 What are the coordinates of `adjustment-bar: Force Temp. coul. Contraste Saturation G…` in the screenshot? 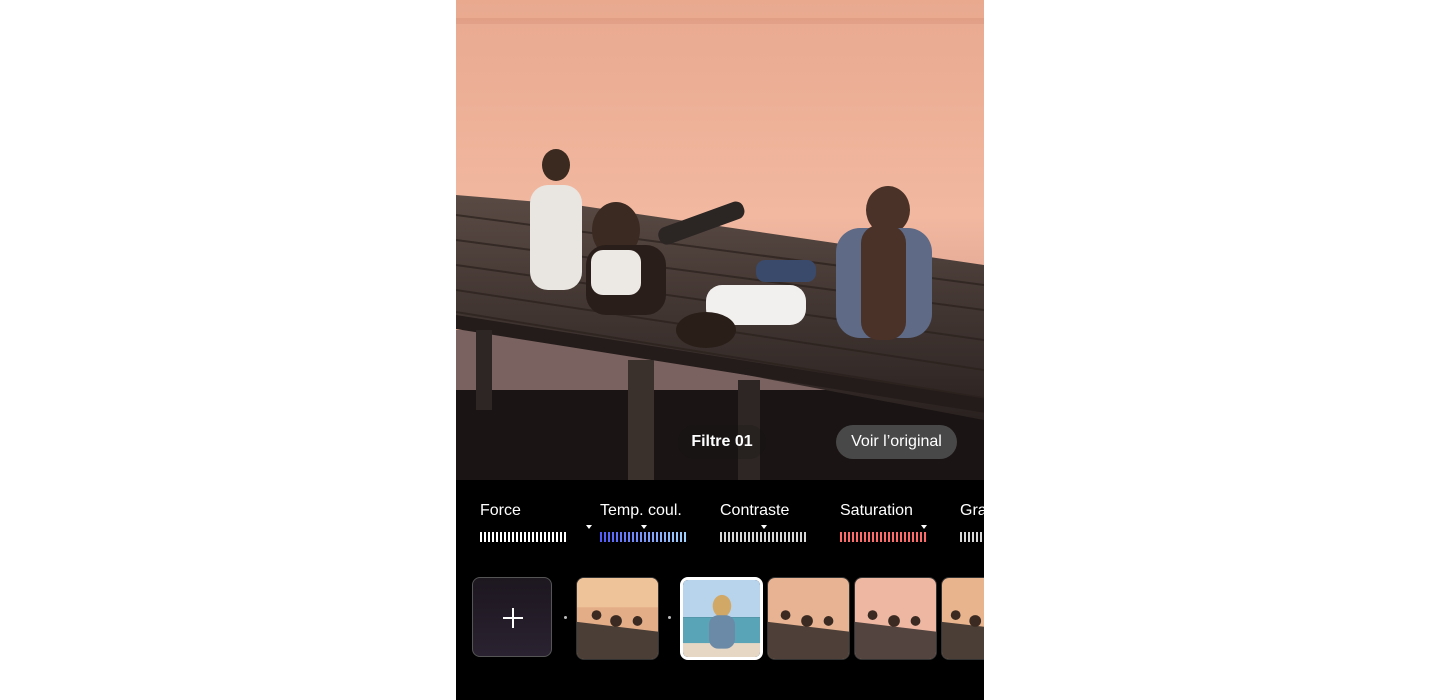 It's located at (720, 524).